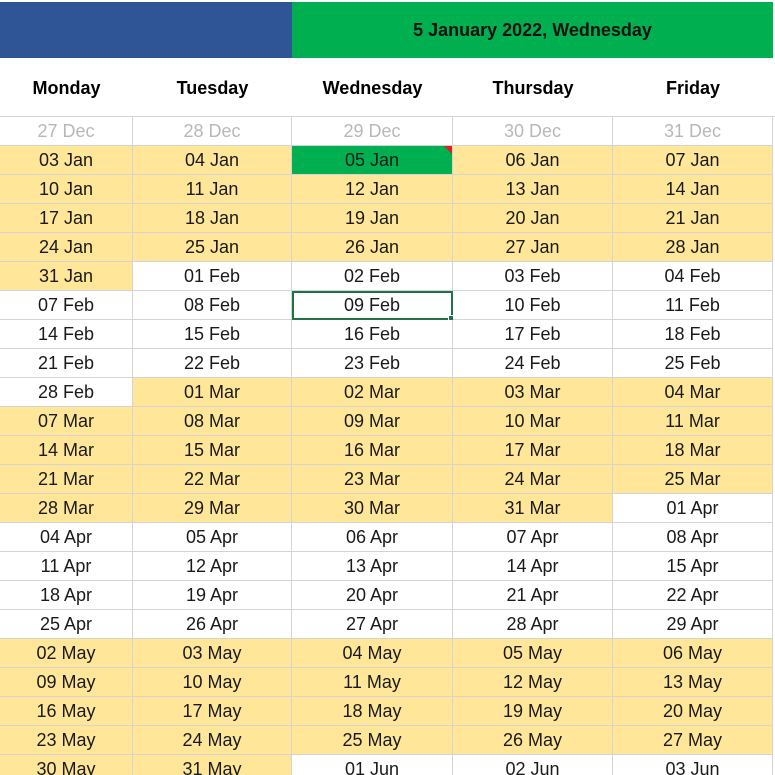  What do you see at coordinates (533, 160) in the screenshot?
I see `date-cell: 06 Jan` at bounding box center [533, 160].